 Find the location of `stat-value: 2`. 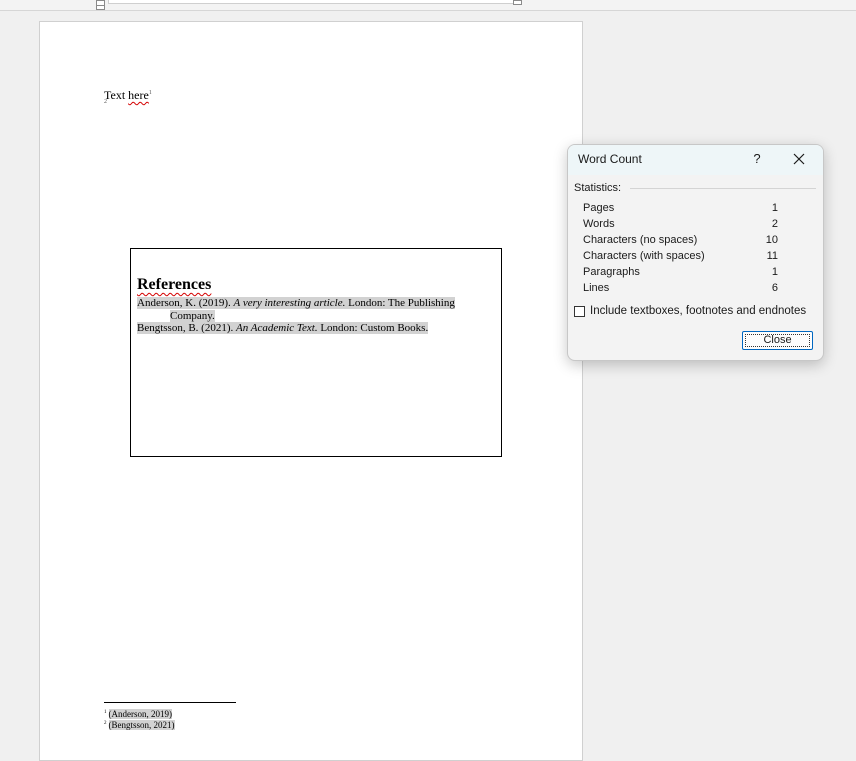

stat-value: 2 is located at coordinates (774, 224).